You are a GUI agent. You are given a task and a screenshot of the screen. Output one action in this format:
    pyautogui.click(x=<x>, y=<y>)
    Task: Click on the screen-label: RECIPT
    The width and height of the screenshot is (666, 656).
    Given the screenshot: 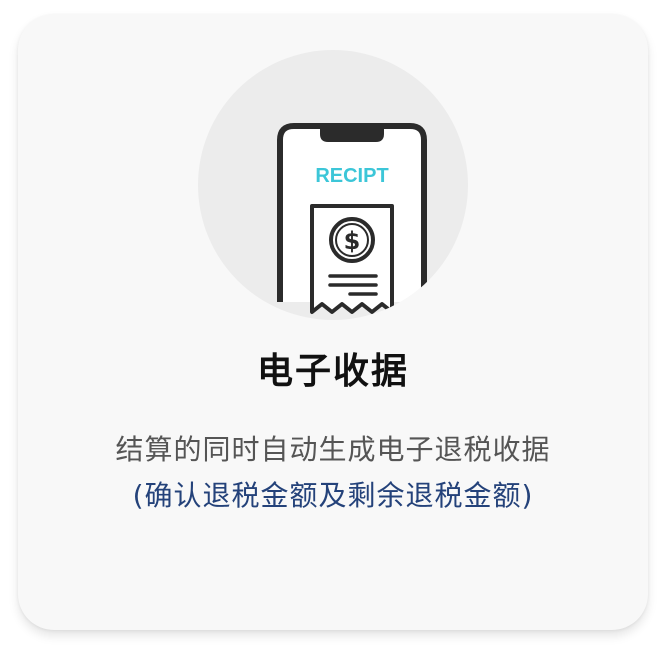 What is the action you would take?
    pyautogui.click(x=351, y=176)
    